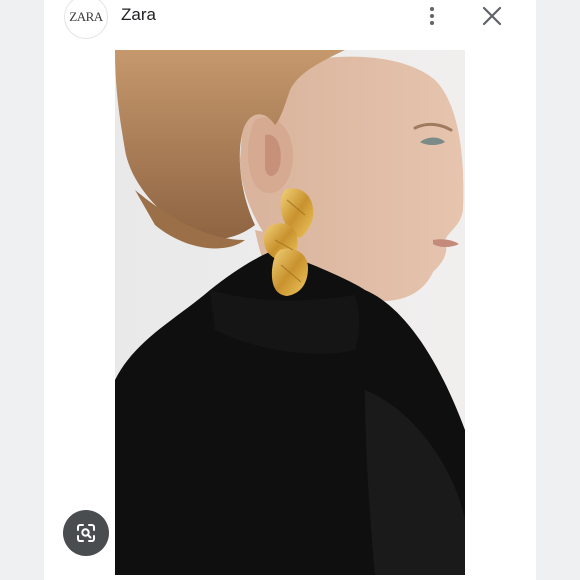  I want to click on viewer-header: ZARA Zara, so click(290, 22).